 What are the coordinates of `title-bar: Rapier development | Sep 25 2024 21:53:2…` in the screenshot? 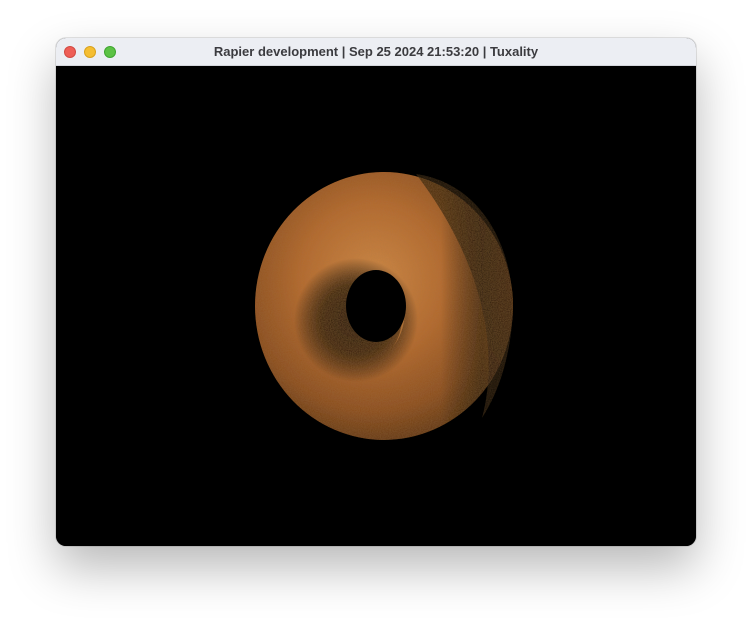 It's located at (376, 52).